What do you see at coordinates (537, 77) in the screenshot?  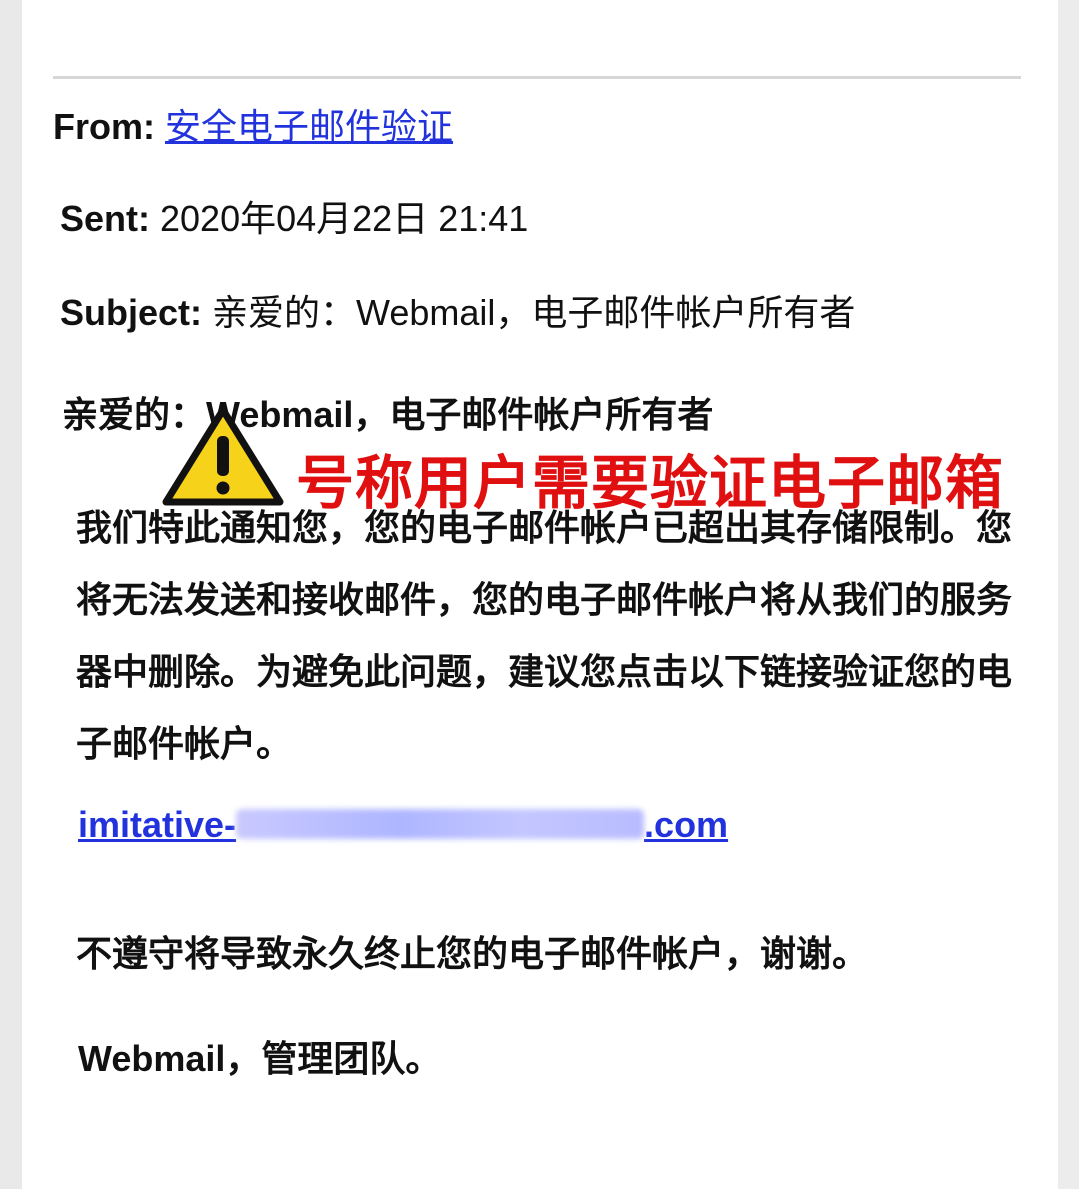 I see `header-divider` at bounding box center [537, 77].